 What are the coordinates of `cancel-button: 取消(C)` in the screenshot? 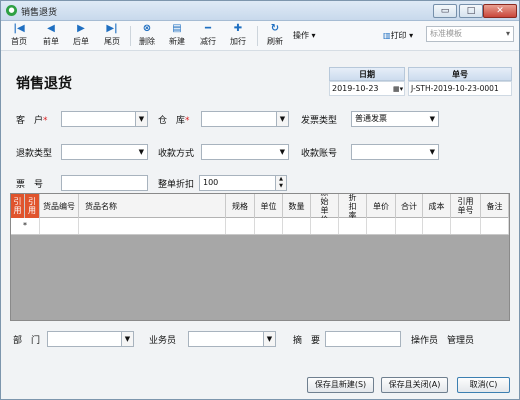 It's located at (483, 385).